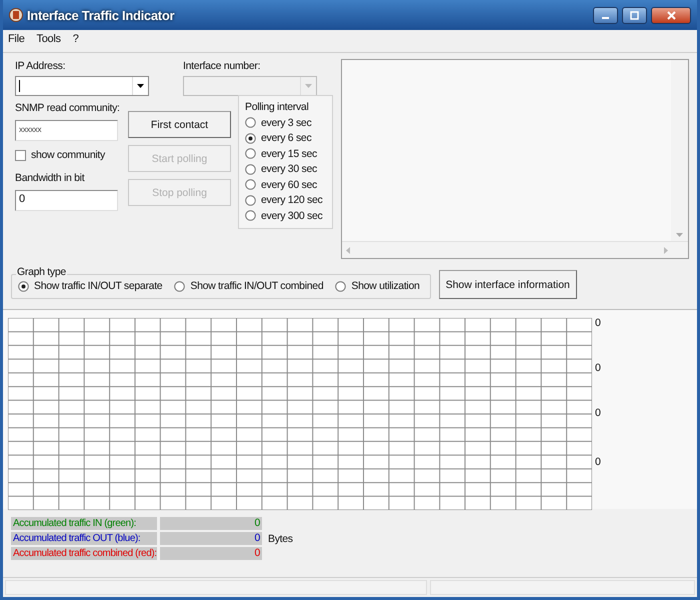  What do you see at coordinates (101, 15) in the screenshot?
I see `window-title: Interface Traffic Indicator` at bounding box center [101, 15].